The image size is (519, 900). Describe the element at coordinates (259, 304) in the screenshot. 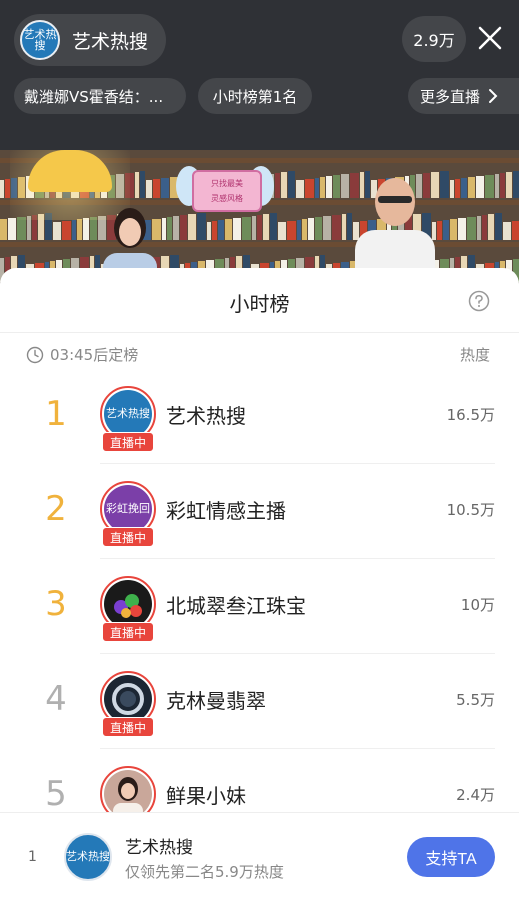

I see `sheet-title: 小时榜` at that location.